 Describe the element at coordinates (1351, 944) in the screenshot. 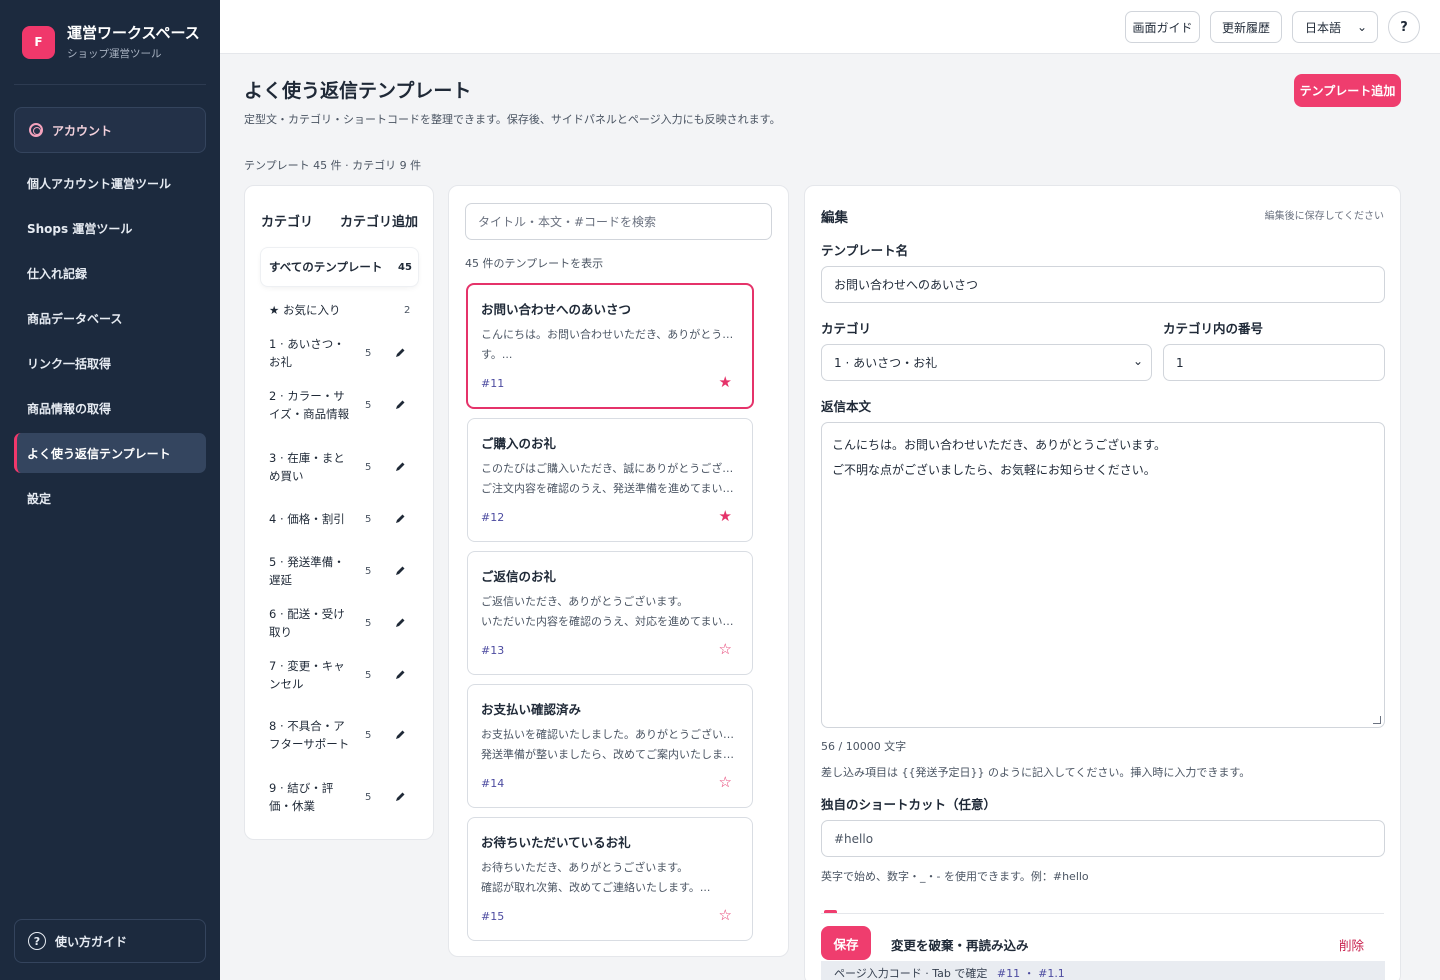

I see `delete-button: 削除` at that location.